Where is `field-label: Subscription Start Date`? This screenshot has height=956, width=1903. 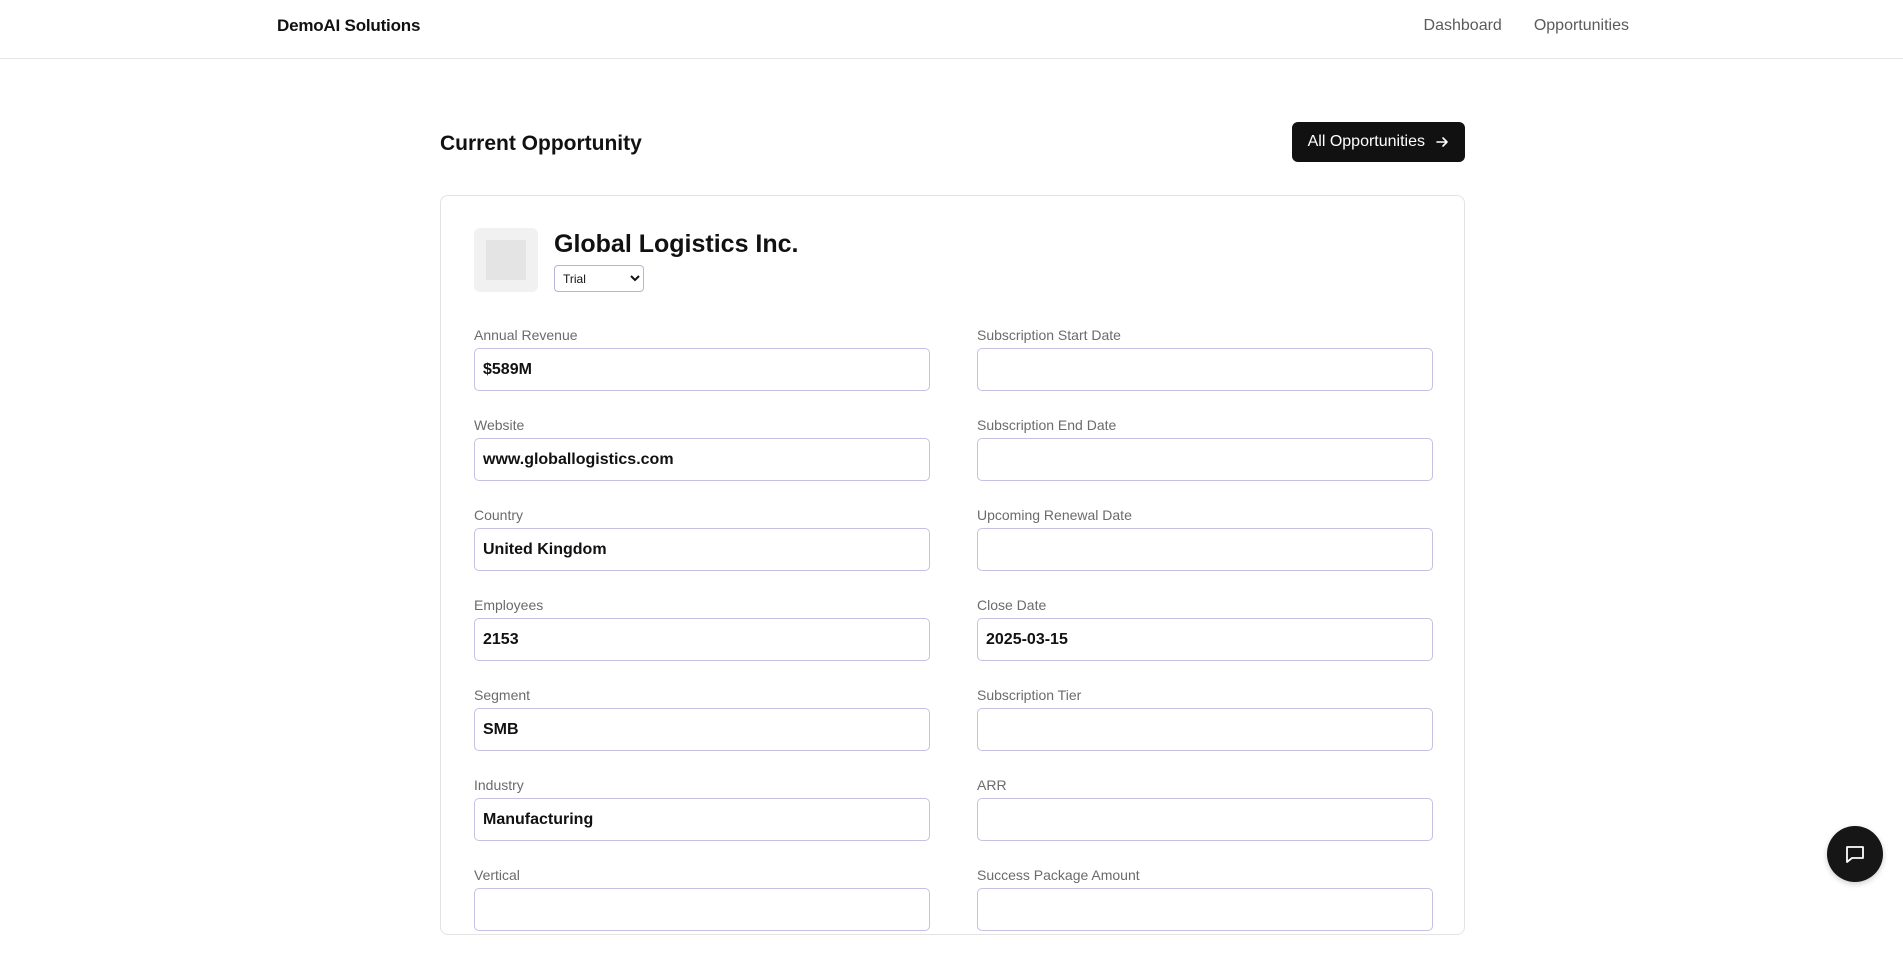
field-label: Subscription Start Date is located at coordinates (1049, 335).